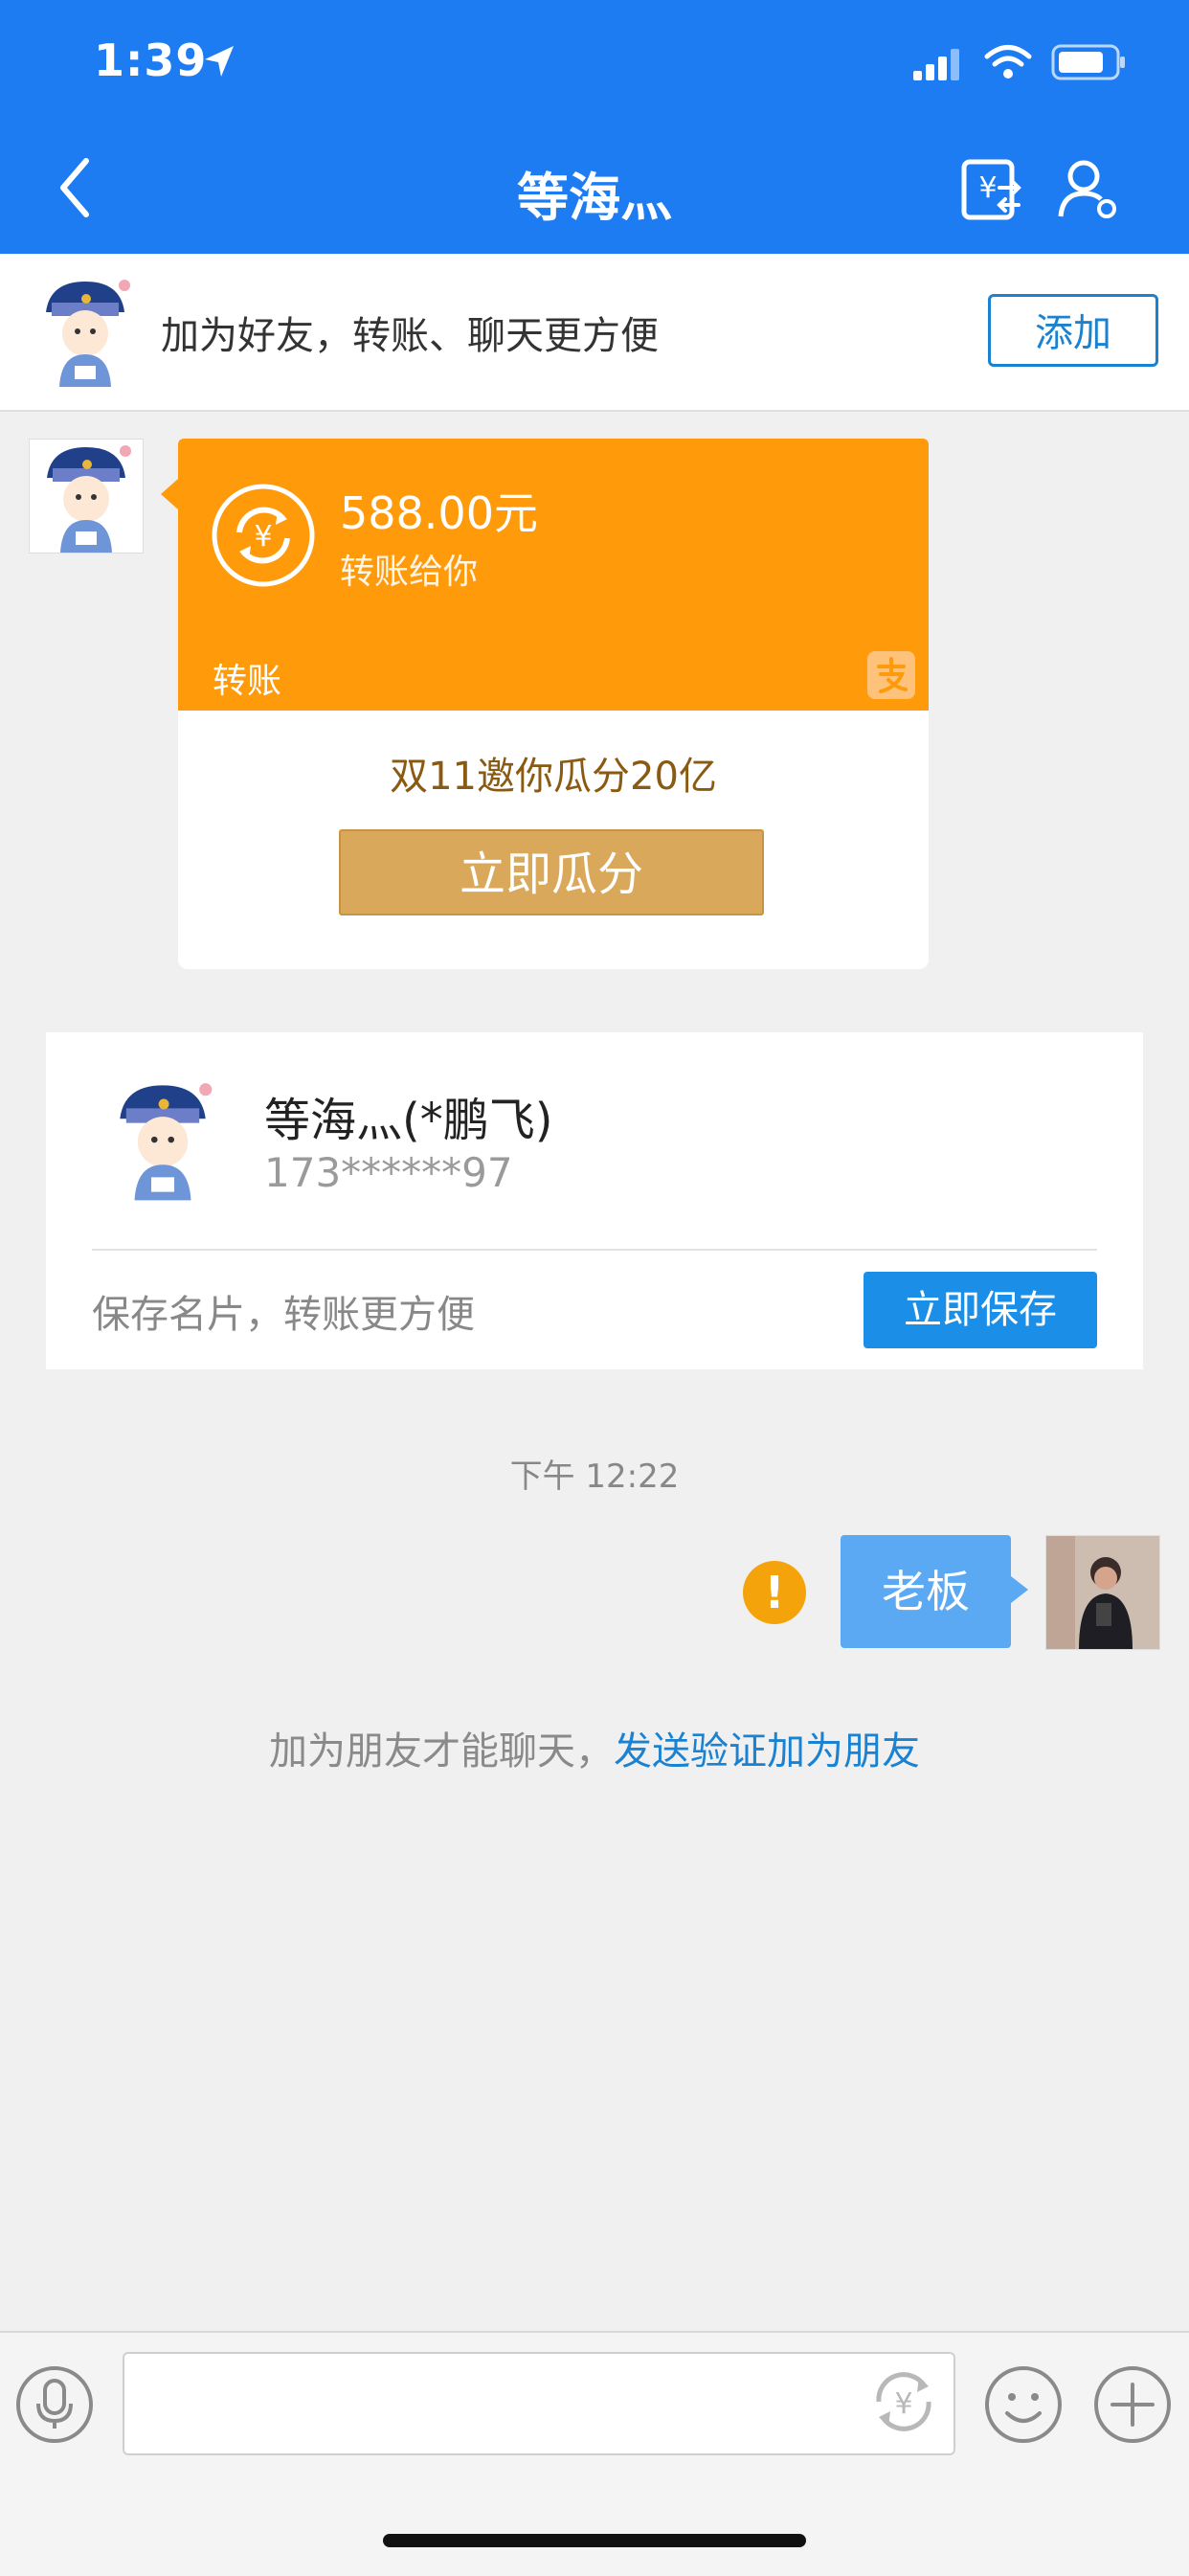 The image size is (1189, 2576). What do you see at coordinates (441, 1751) in the screenshot?
I see `system-notice-text: 加为朋友才能聊天，` at bounding box center [441, 1751].